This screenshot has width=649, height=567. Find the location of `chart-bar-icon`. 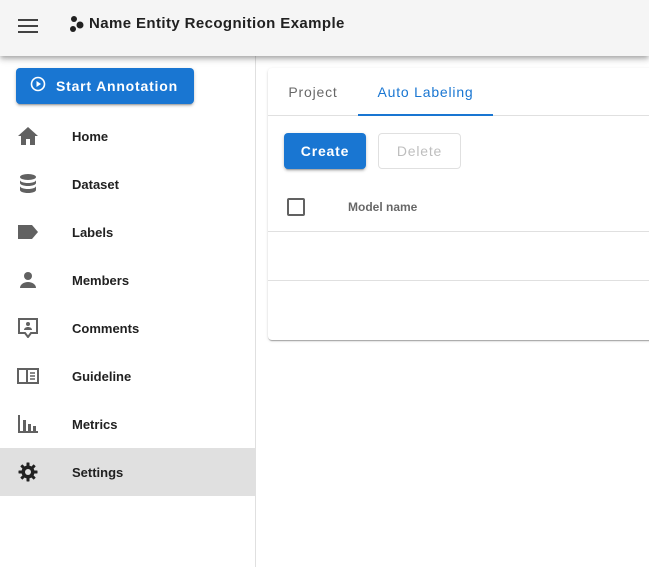

chart-bar-icon is located at coordinates (28, 424).